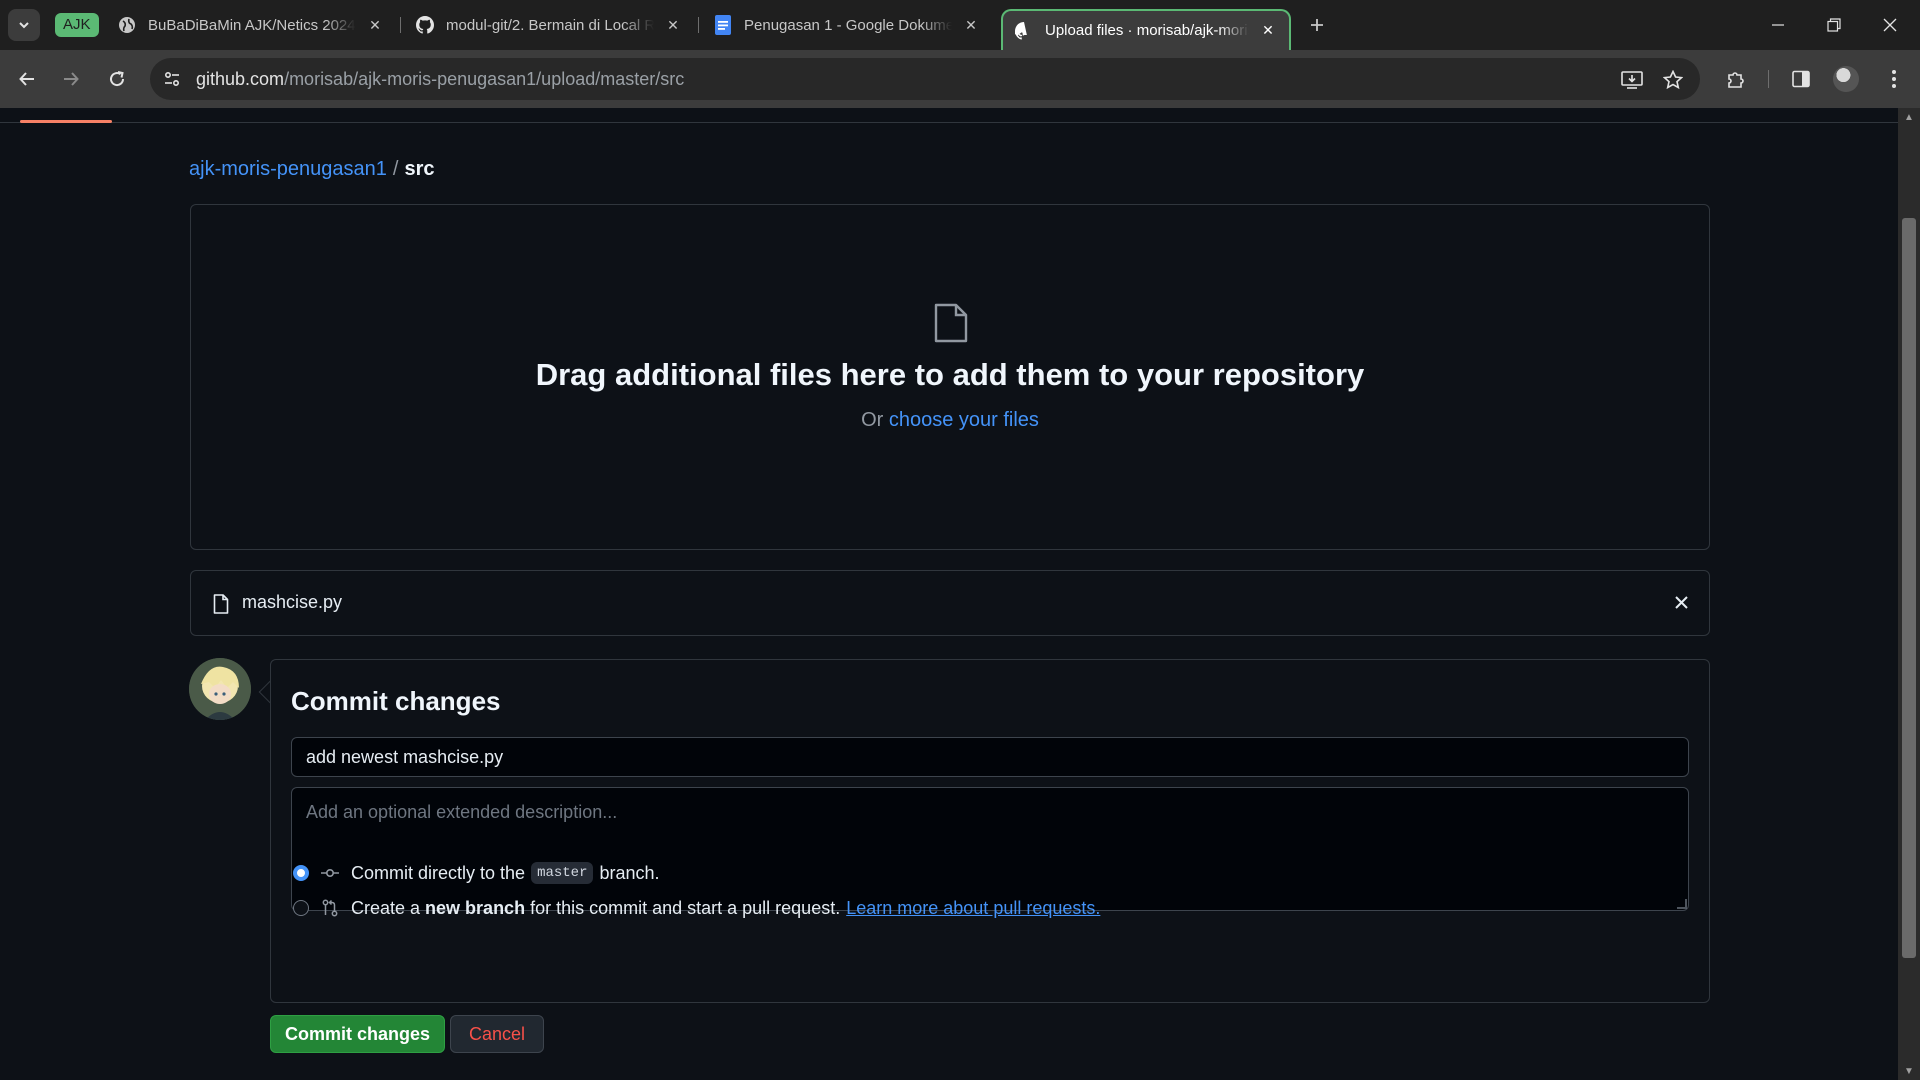 The height and width of the screenshot is (1080, 1920). Describe the element at coordinates (330, 873) in the screenshot. I see `git-commit-icon` at that location.